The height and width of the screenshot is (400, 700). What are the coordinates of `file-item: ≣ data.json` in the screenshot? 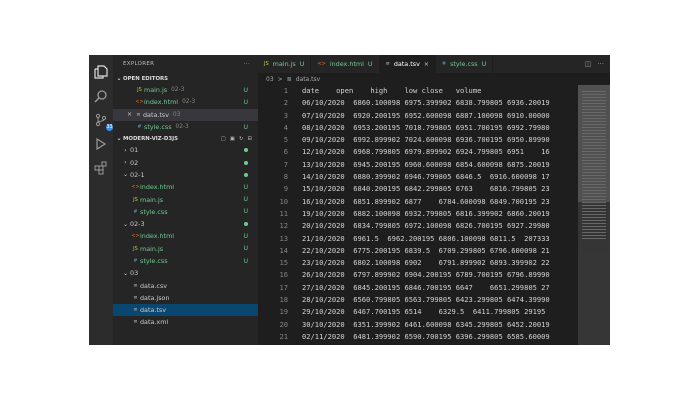 It's located at (185, 298).